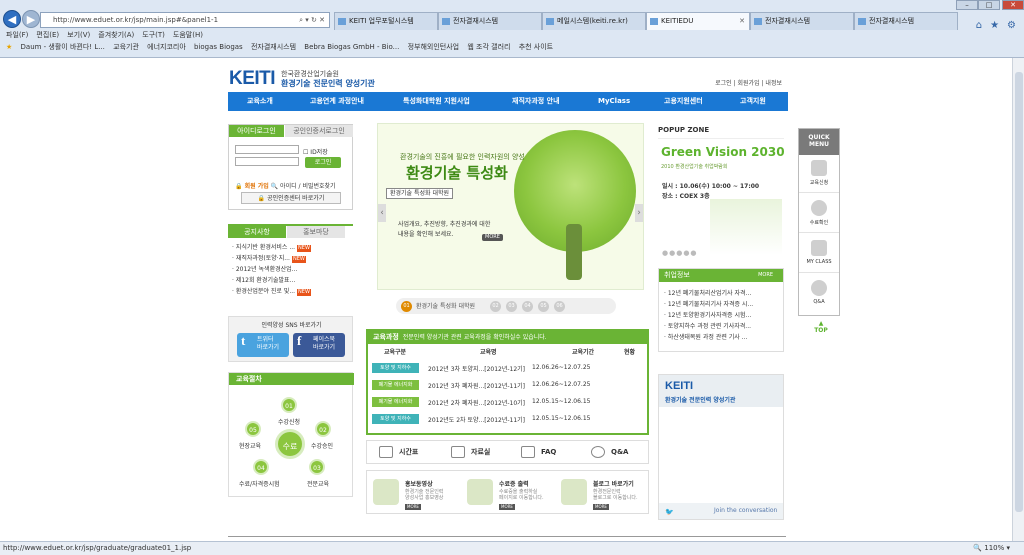 This screenshot has height=555, width=1024. I want to click on banner-pager: 01 환경기술 특성화 대학원 02 03 04 05 06, so click(506, 306).